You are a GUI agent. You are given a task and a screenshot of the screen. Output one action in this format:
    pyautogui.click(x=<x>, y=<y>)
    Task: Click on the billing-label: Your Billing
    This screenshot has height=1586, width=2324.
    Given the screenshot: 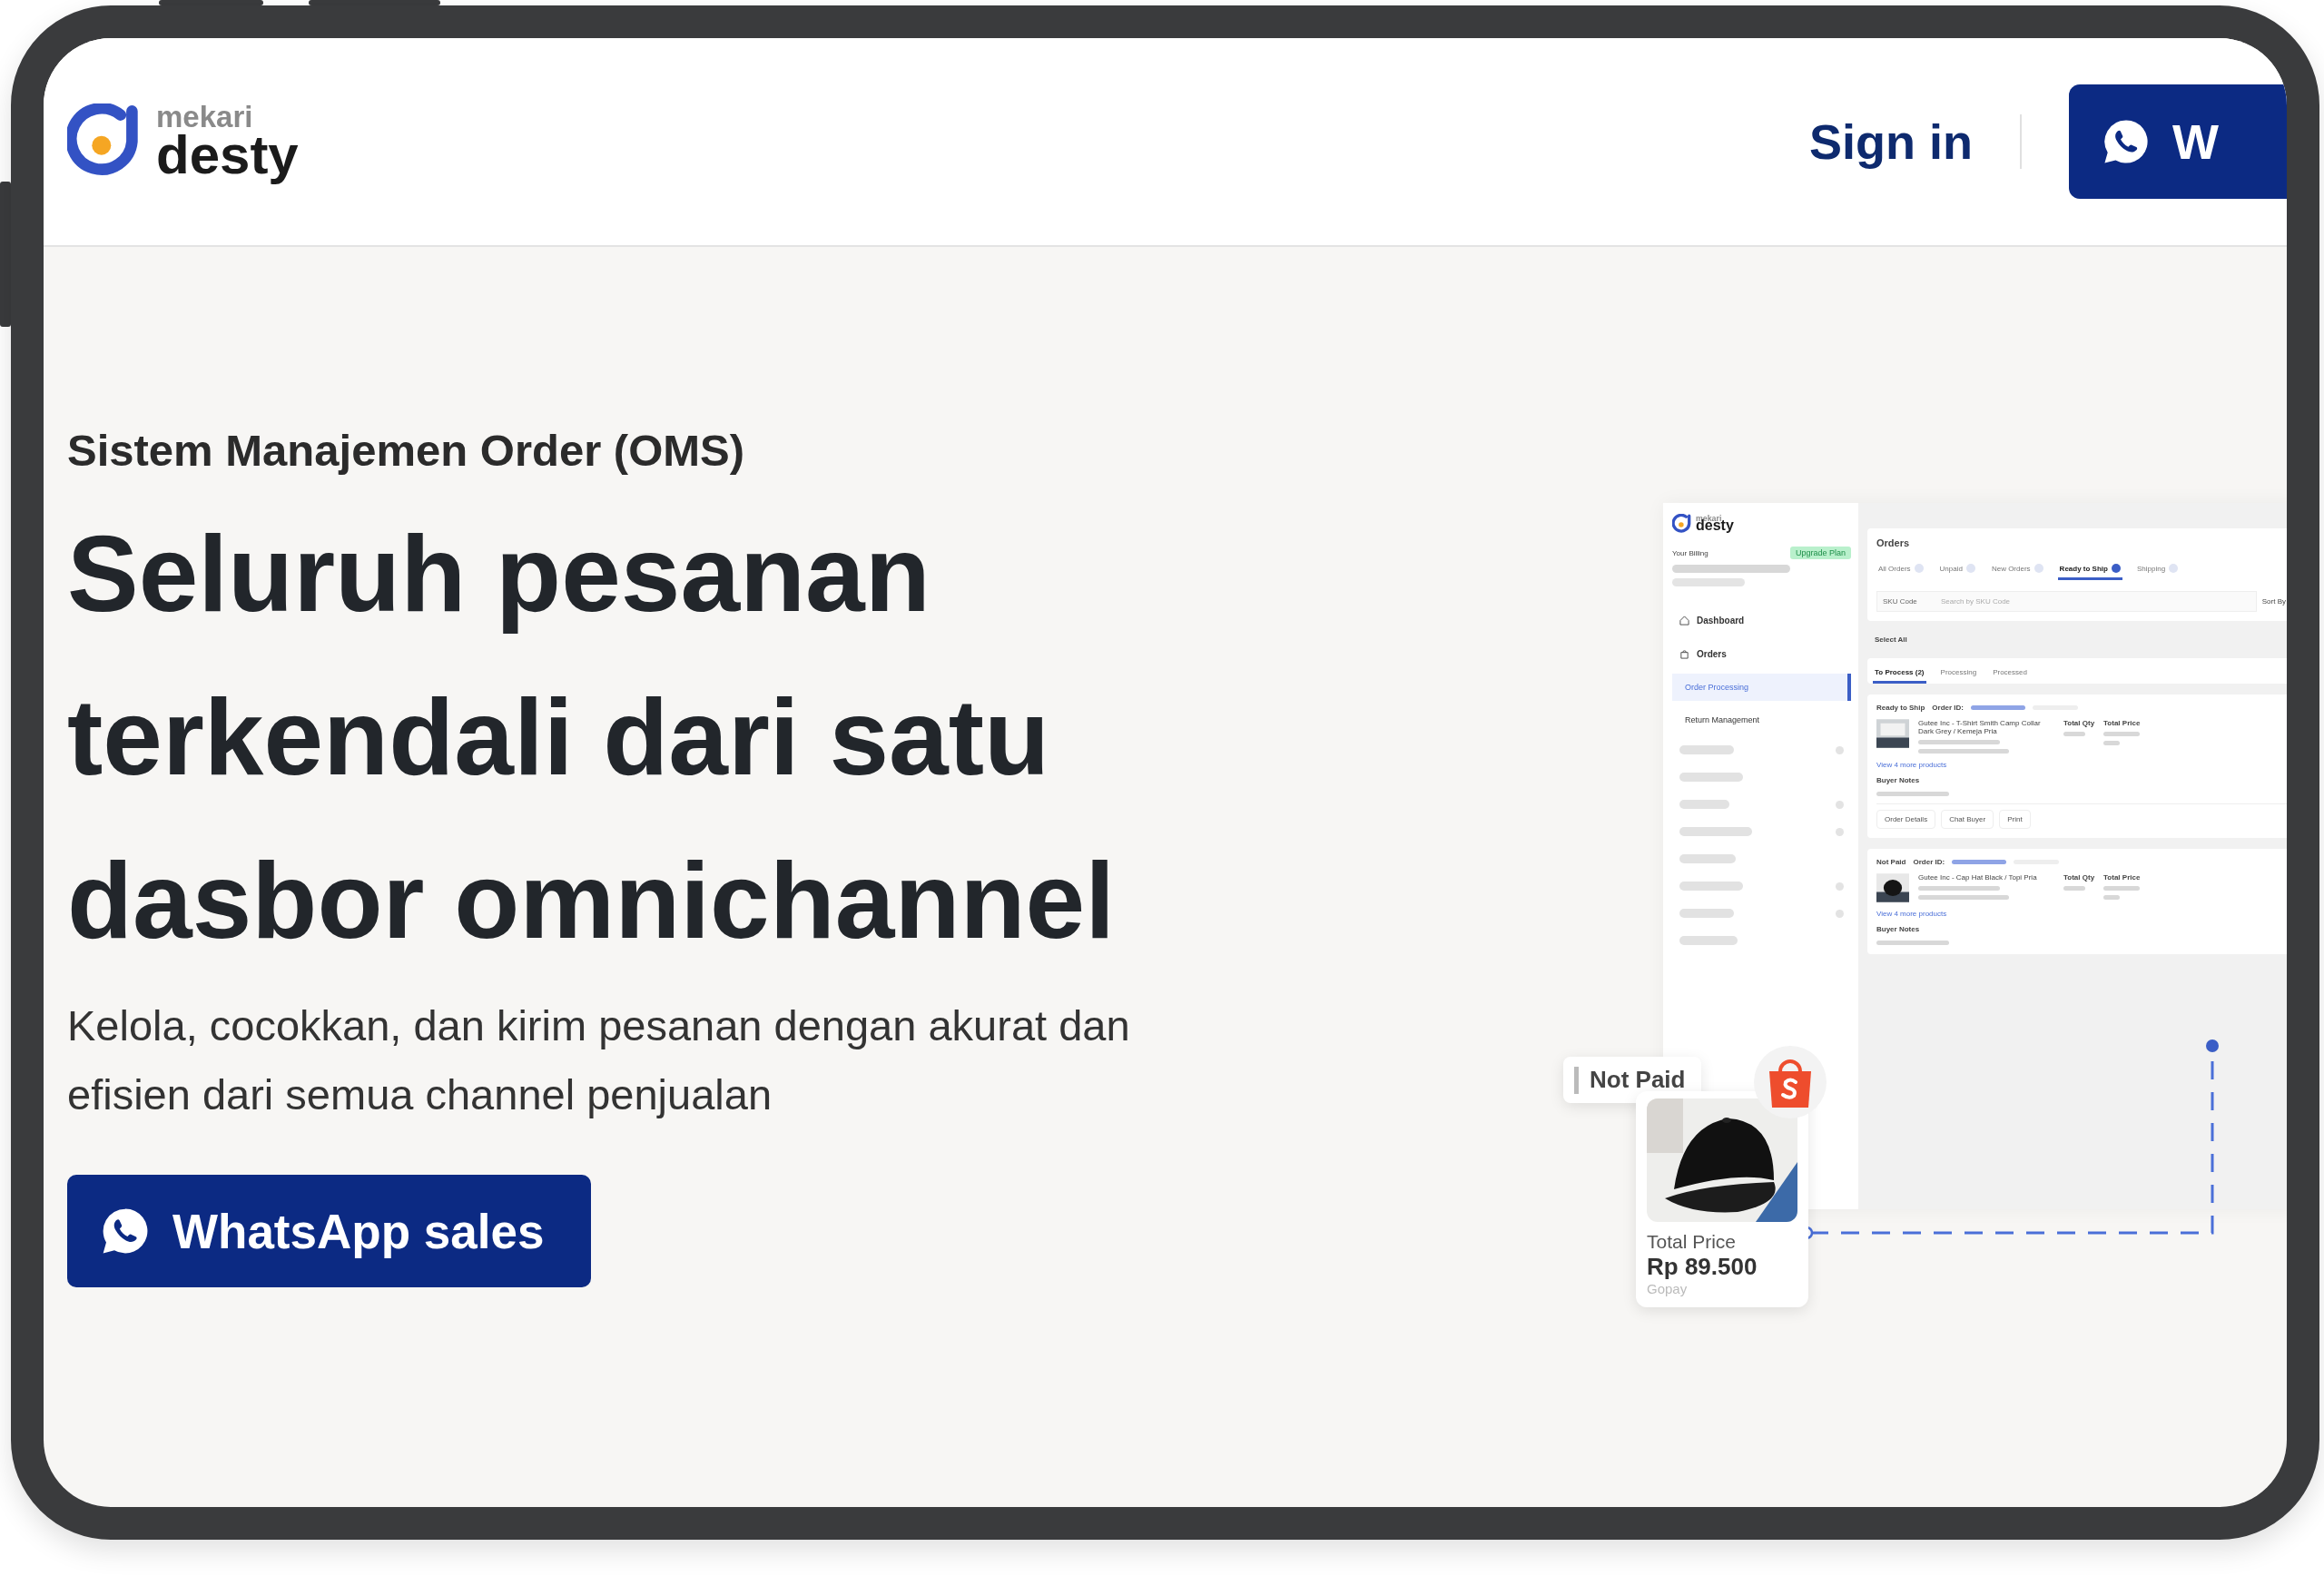 What is the action you would take?
    pyautogui.click(x=1690, y=552)
    